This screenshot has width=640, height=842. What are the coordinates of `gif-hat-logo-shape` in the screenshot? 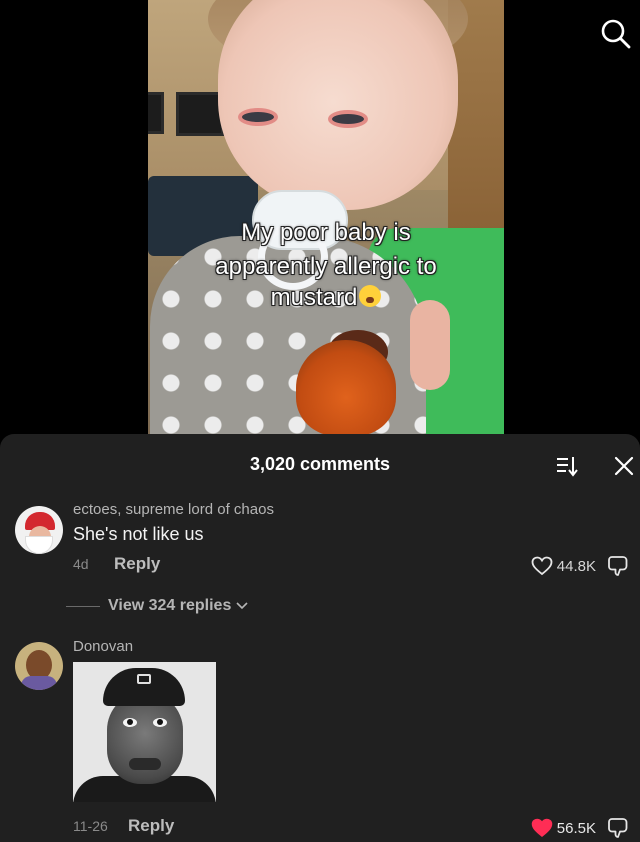 It's located at (144, 679).